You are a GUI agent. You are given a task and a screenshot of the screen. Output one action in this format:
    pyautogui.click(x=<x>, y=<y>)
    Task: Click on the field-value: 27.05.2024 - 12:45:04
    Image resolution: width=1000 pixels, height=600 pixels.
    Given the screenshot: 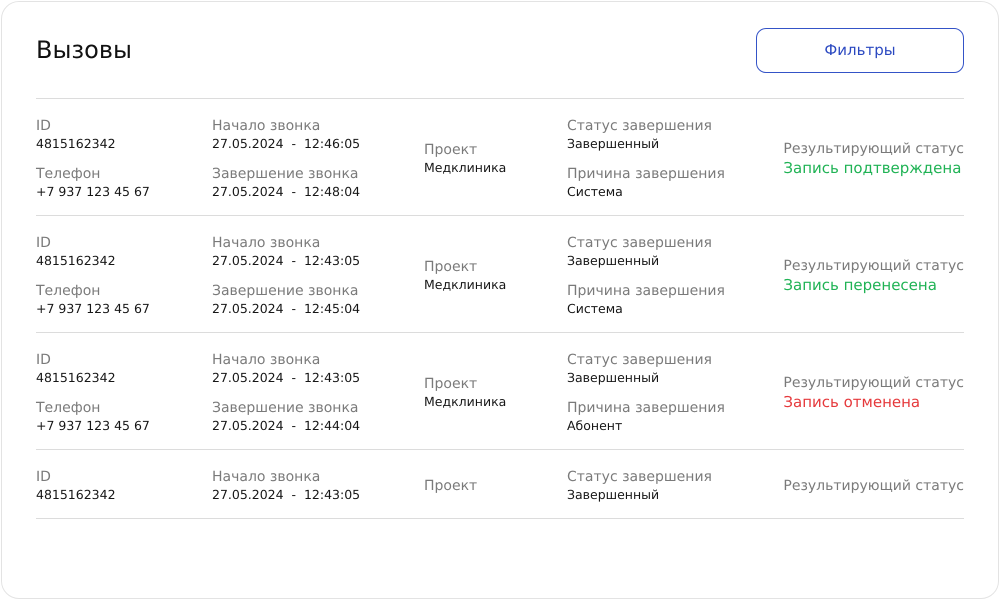 What is the action you would take?
    pyautogui.click(x=287, y=308)
    